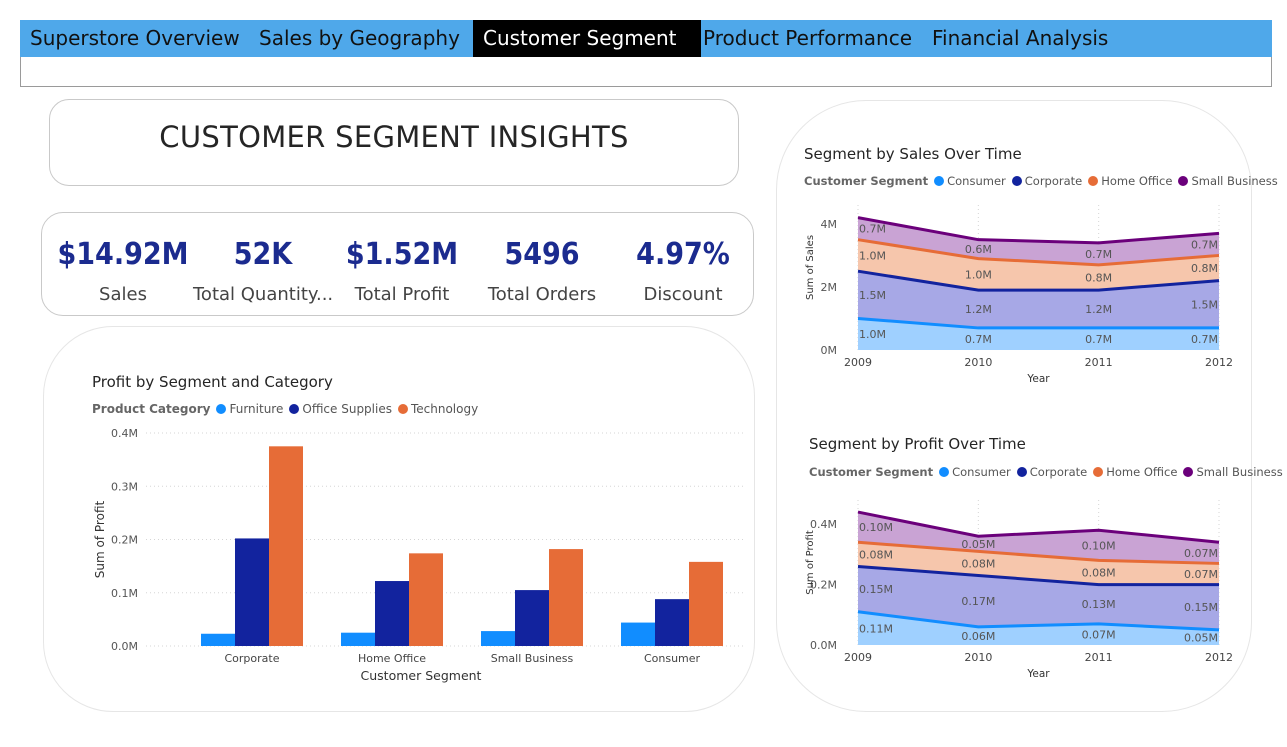  What do you see at coordinates (542, 254) in the screenshot?
I see `kpi-value: 5496` at bounding box center [542, 254].